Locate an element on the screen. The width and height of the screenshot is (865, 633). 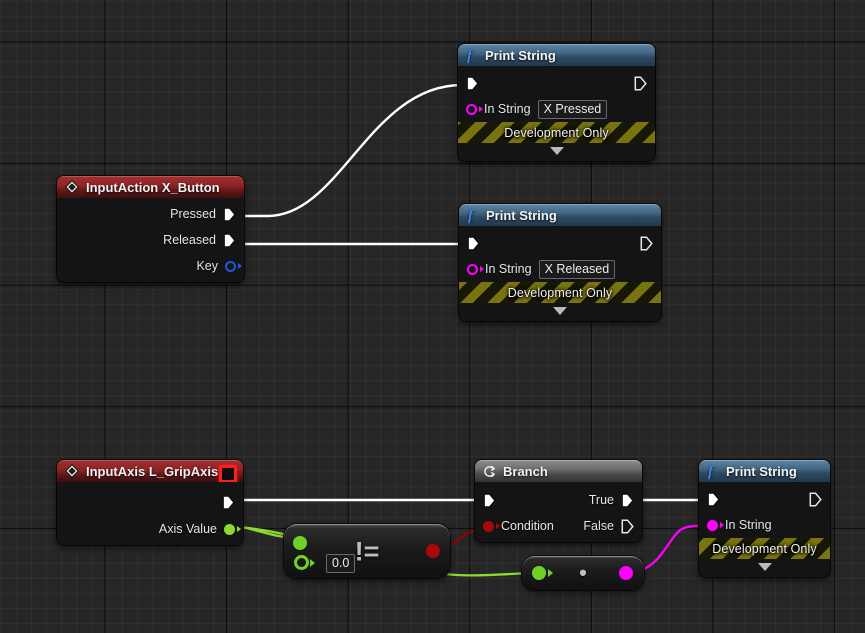
node-body: In String X Pressed Development Only is located at coordinates (556, 113).